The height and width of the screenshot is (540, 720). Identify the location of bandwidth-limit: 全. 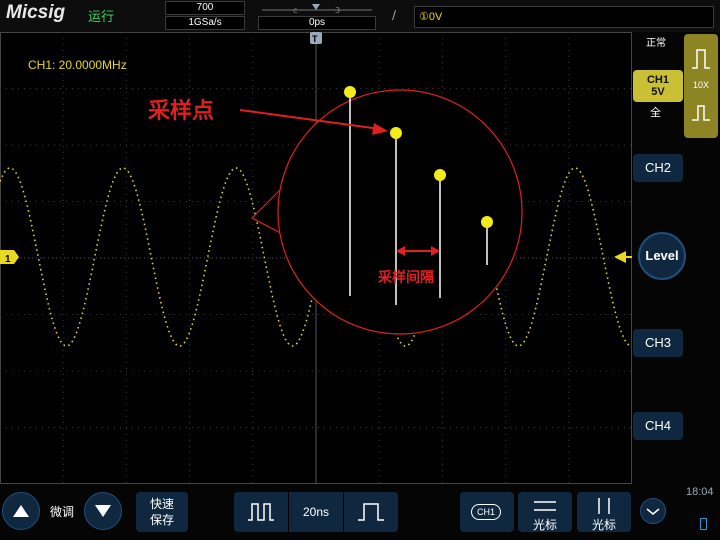
(655, 112).